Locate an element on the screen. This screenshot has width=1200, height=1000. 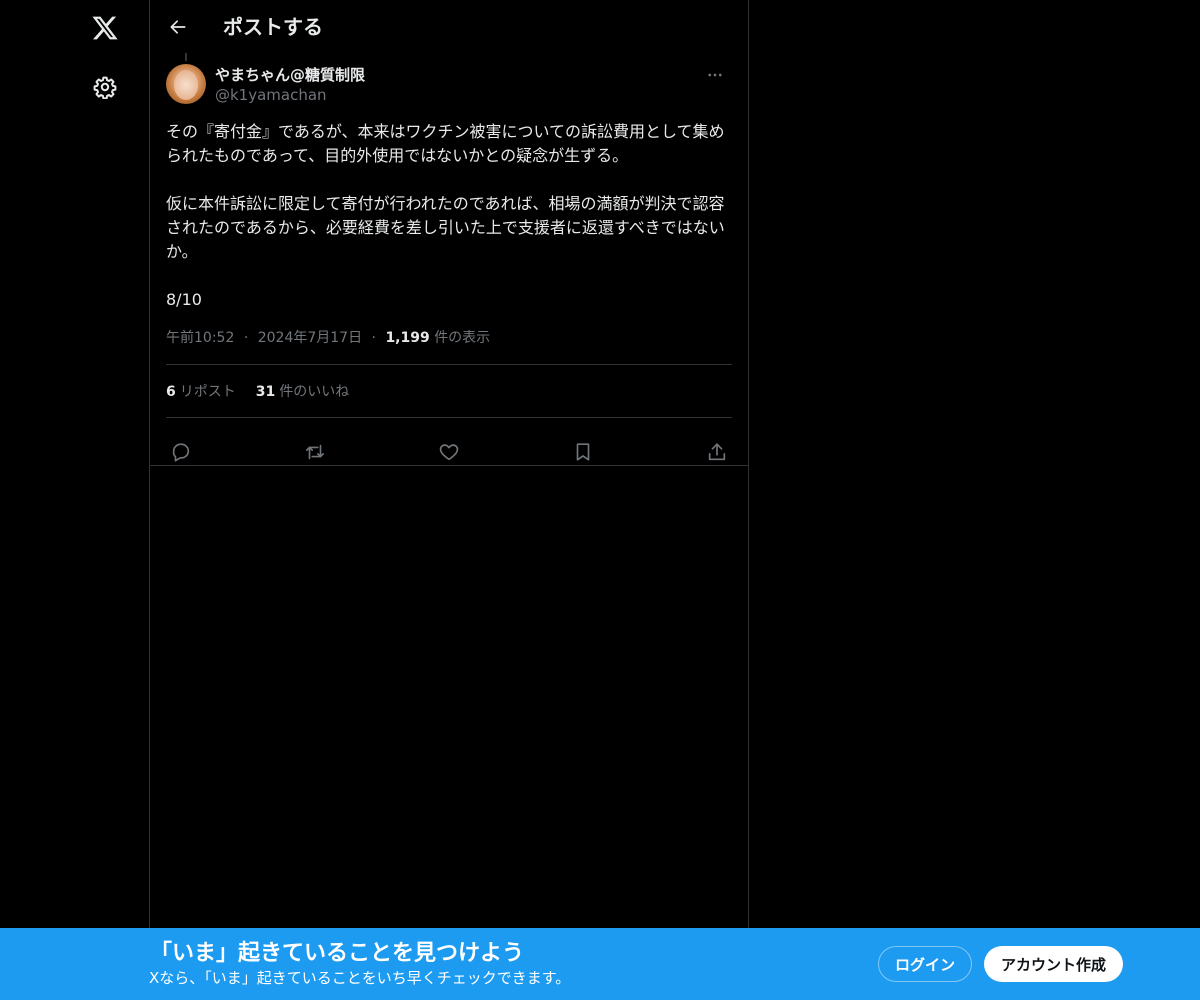
x-logo-button is located at coordinates (105, 28).